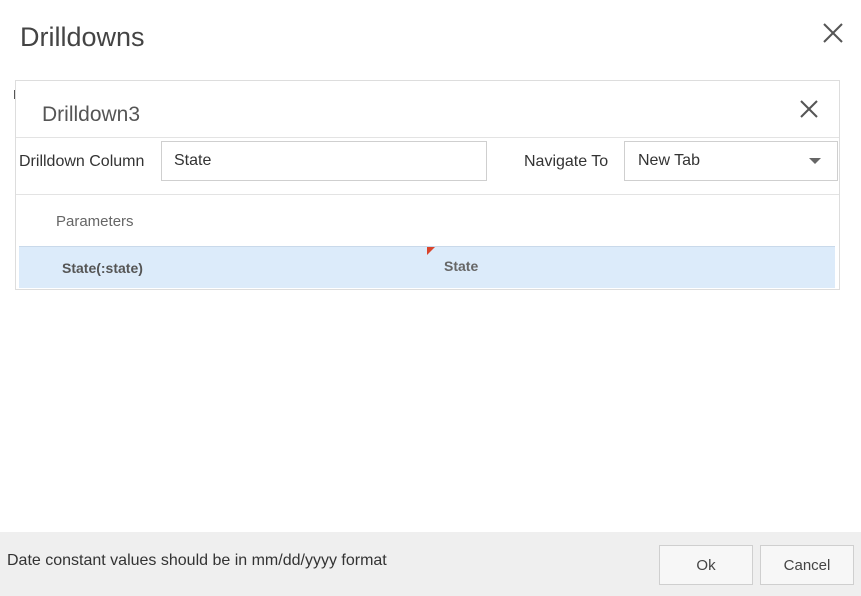  Describe the element at coordinates (102, 268) in the screenshot. I see `parameter-name: State(:state)` at that location.